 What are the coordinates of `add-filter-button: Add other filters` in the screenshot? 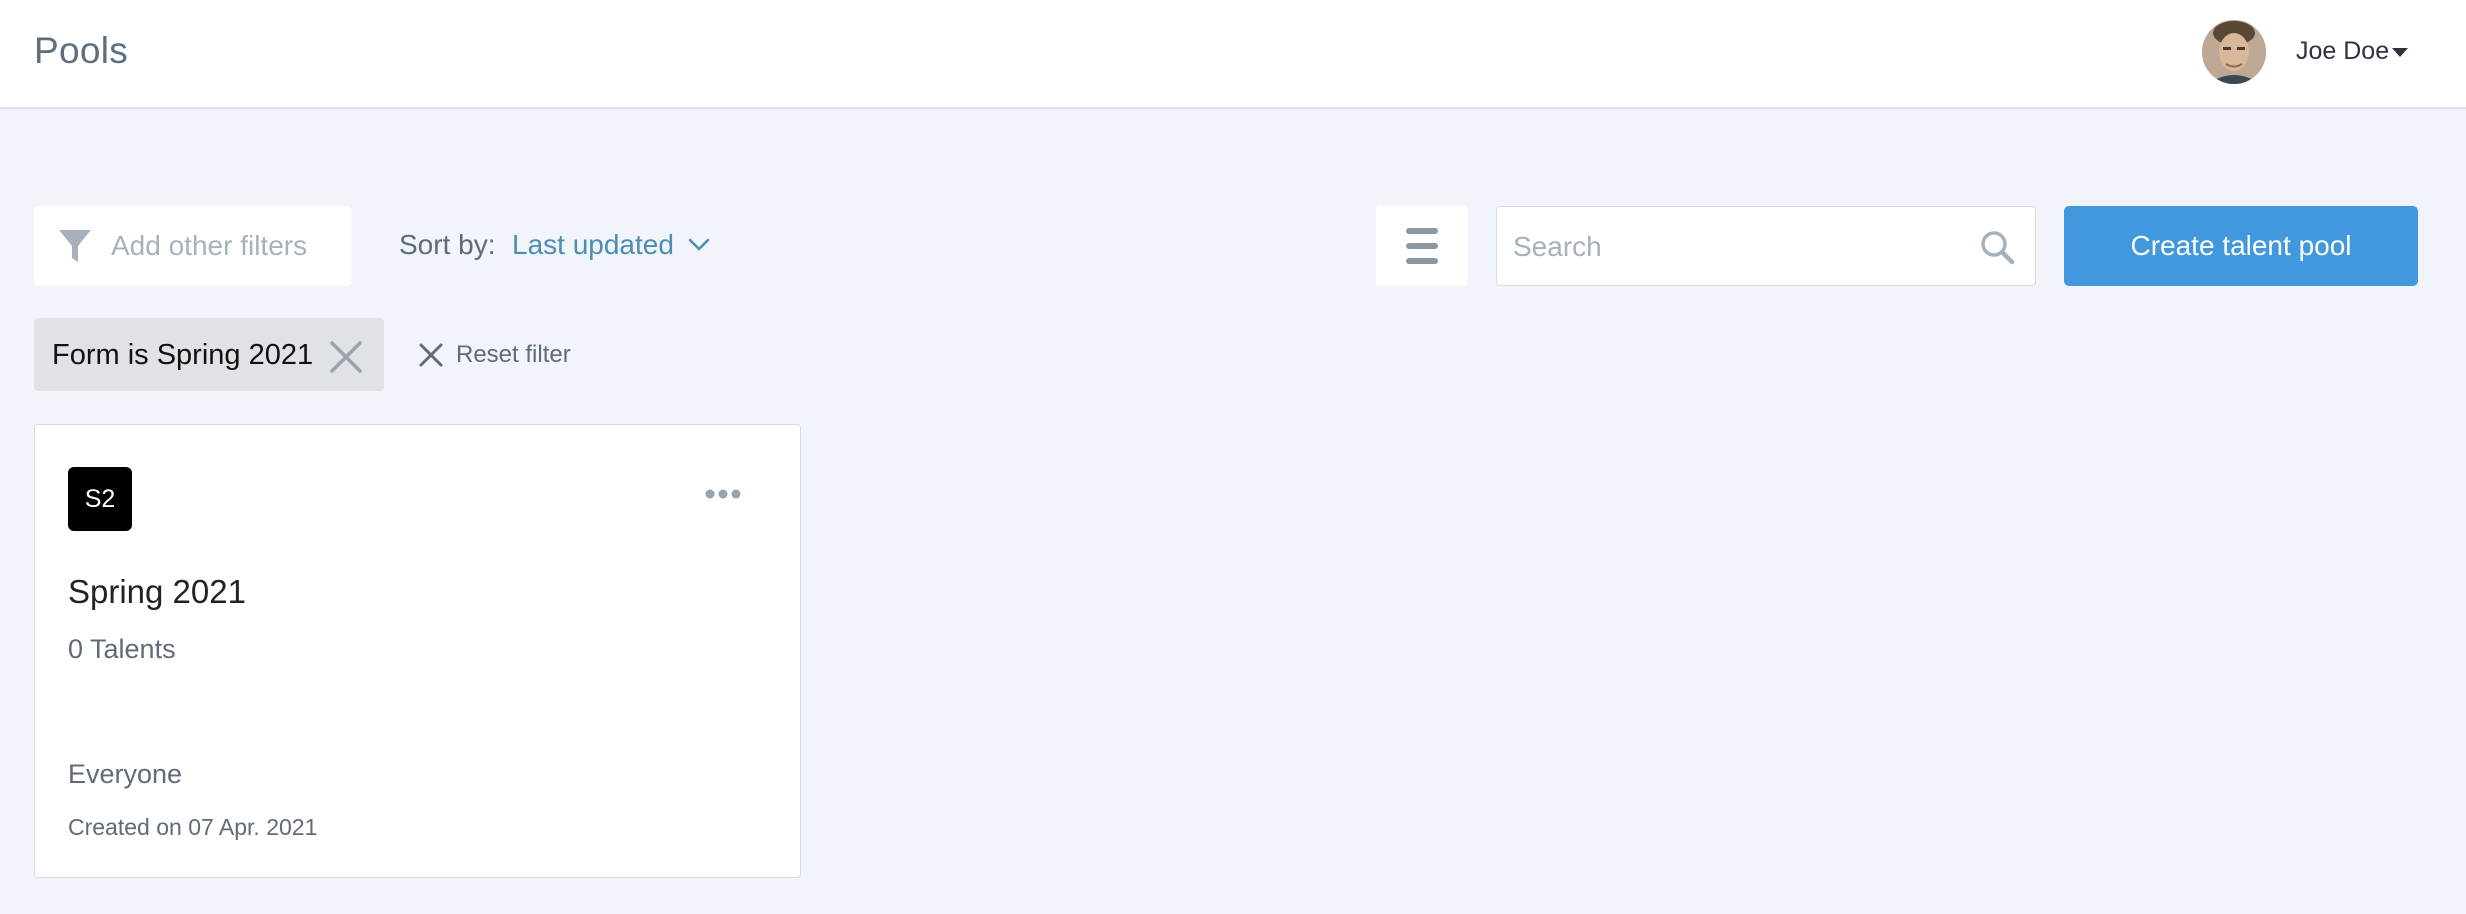 It's located at (192, 246).